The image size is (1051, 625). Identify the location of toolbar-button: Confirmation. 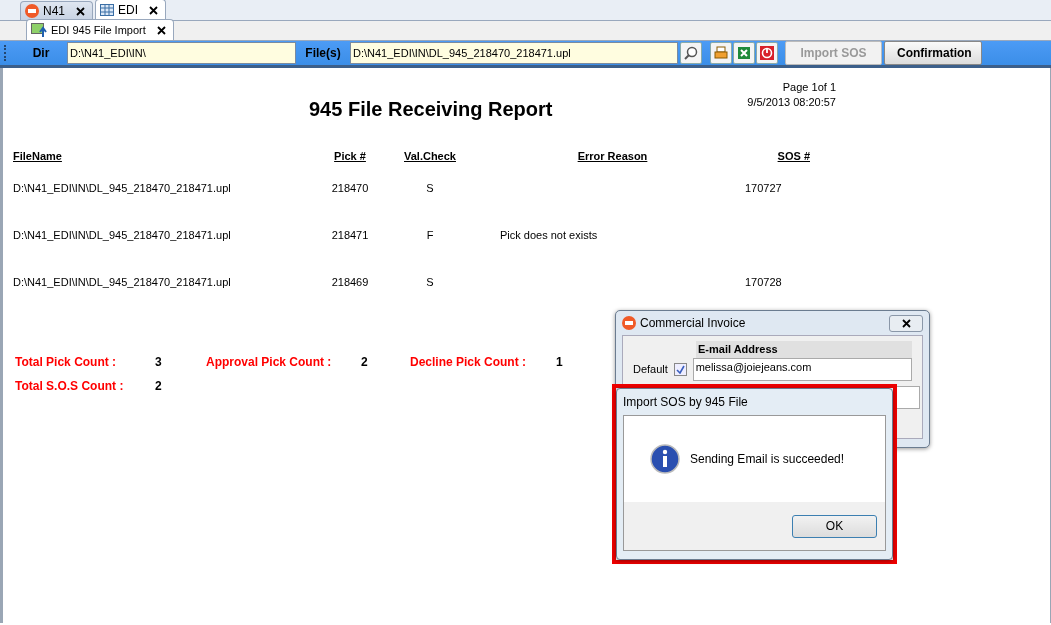
(933, 53).